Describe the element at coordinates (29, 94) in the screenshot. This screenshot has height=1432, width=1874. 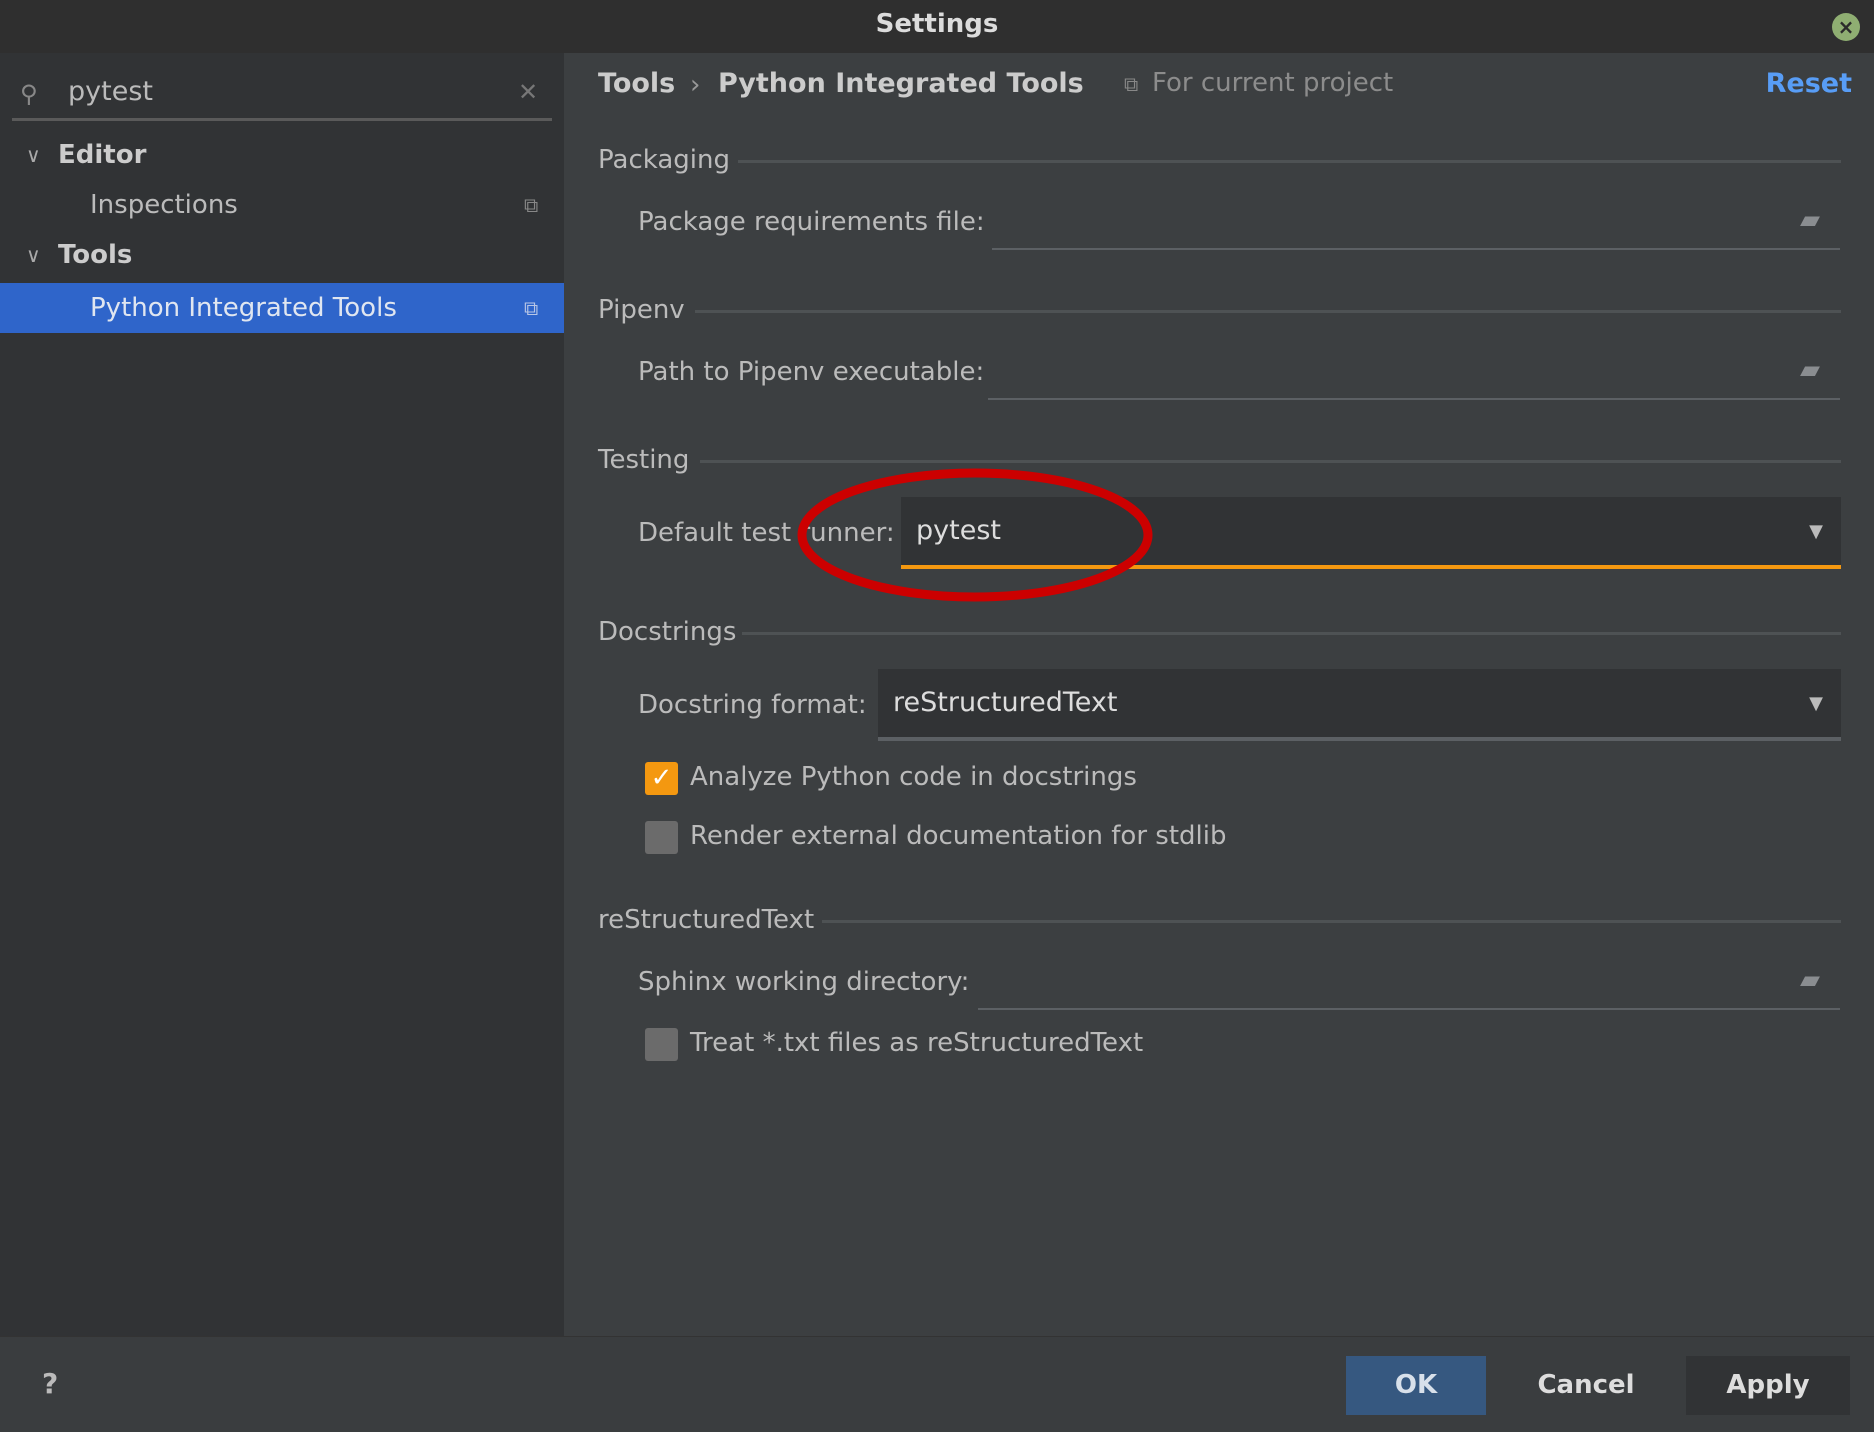
I see `search-icon: ⚲` at that location.